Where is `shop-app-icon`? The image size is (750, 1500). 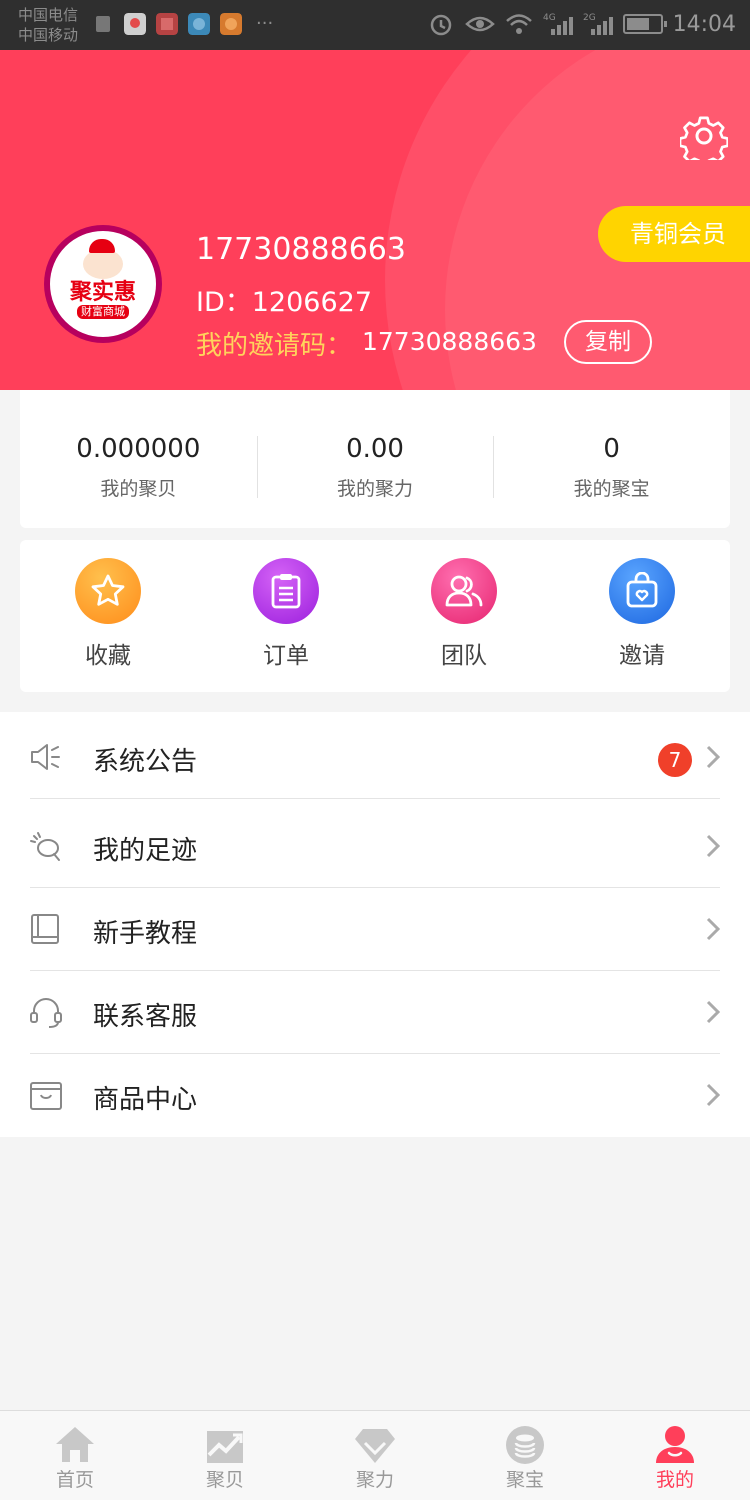 shop-app-icon is located at coordinates (231, 24).